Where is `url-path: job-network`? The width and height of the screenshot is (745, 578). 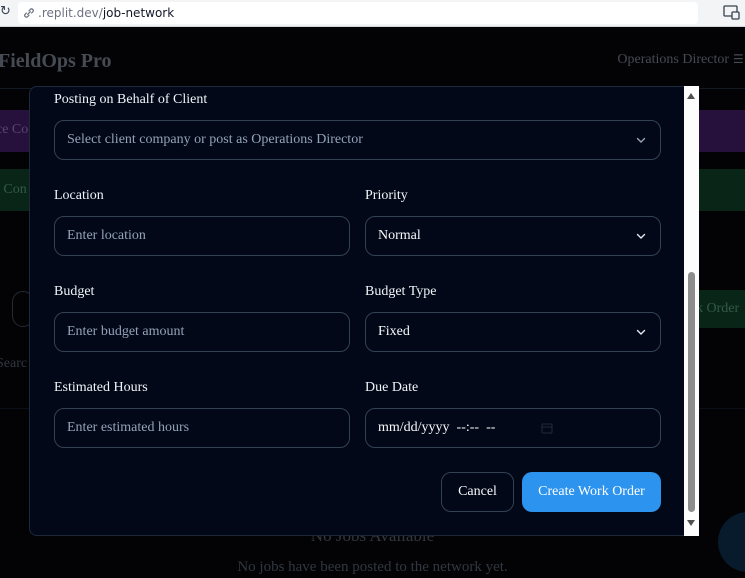
url-path: job-network is located at coordinates (138, 13).